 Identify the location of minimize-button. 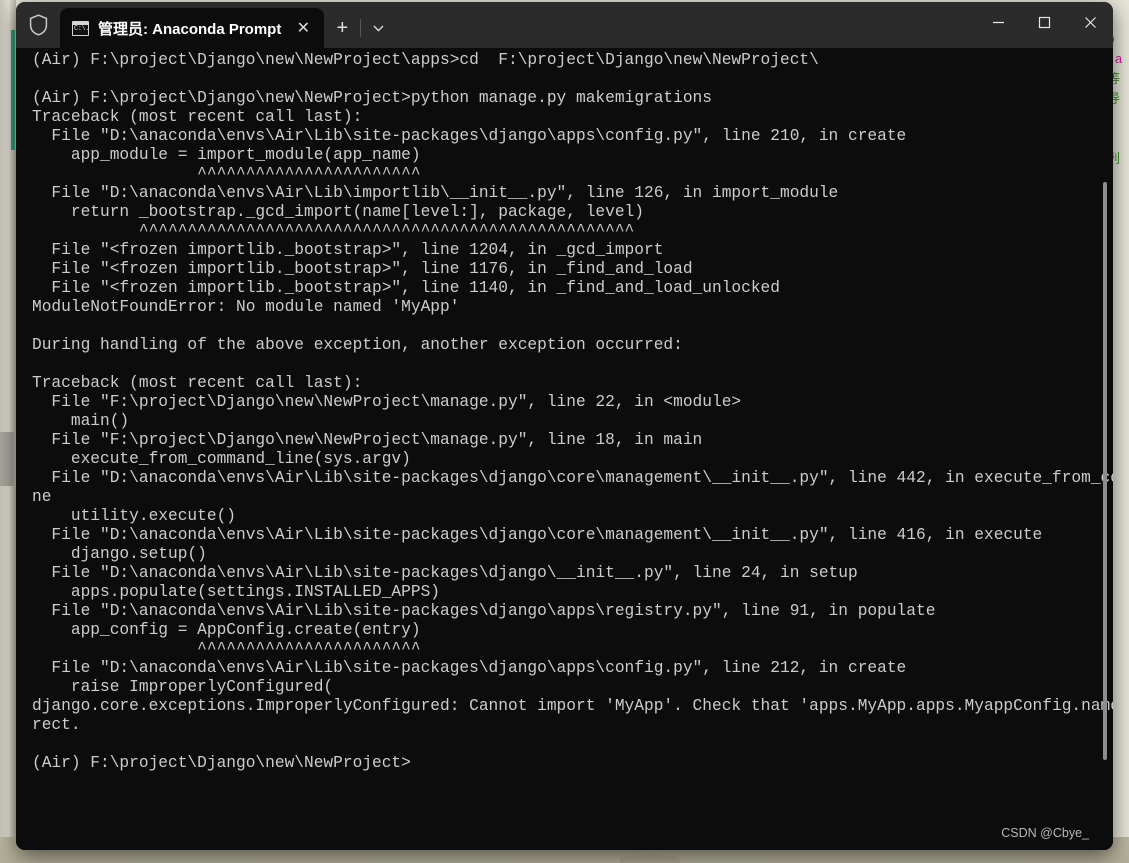
(998, 22).